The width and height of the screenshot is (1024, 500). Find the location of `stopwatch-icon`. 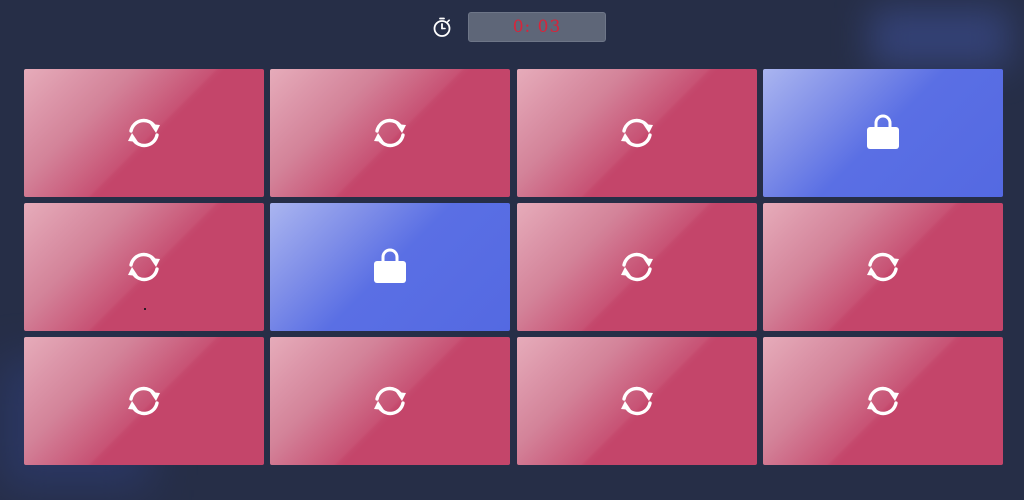

stopwatch-icon is located at coordinates (442, 27).